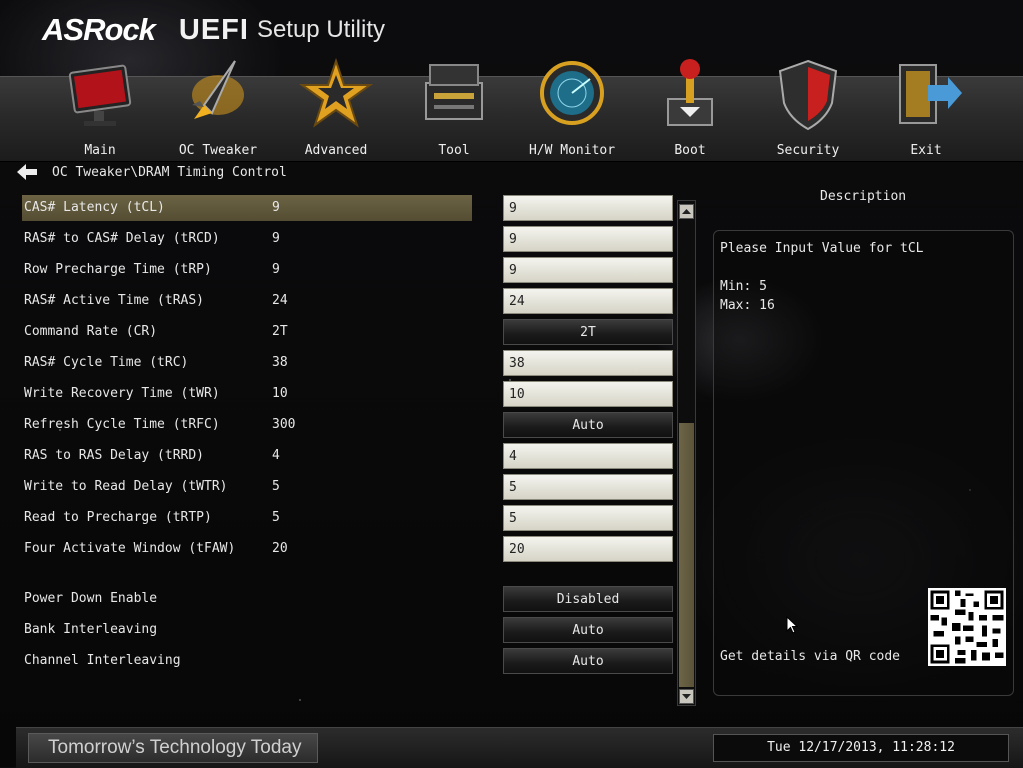 The width and height of the screenshot is (1023, 768). I want to click on setting-current-value: 38, so click(280, 362).